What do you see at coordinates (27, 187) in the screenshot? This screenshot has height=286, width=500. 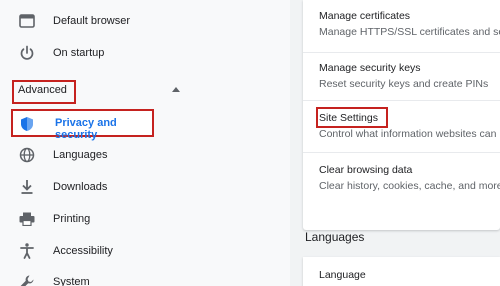 I see `download-icon` at bounding box center [27, 187].